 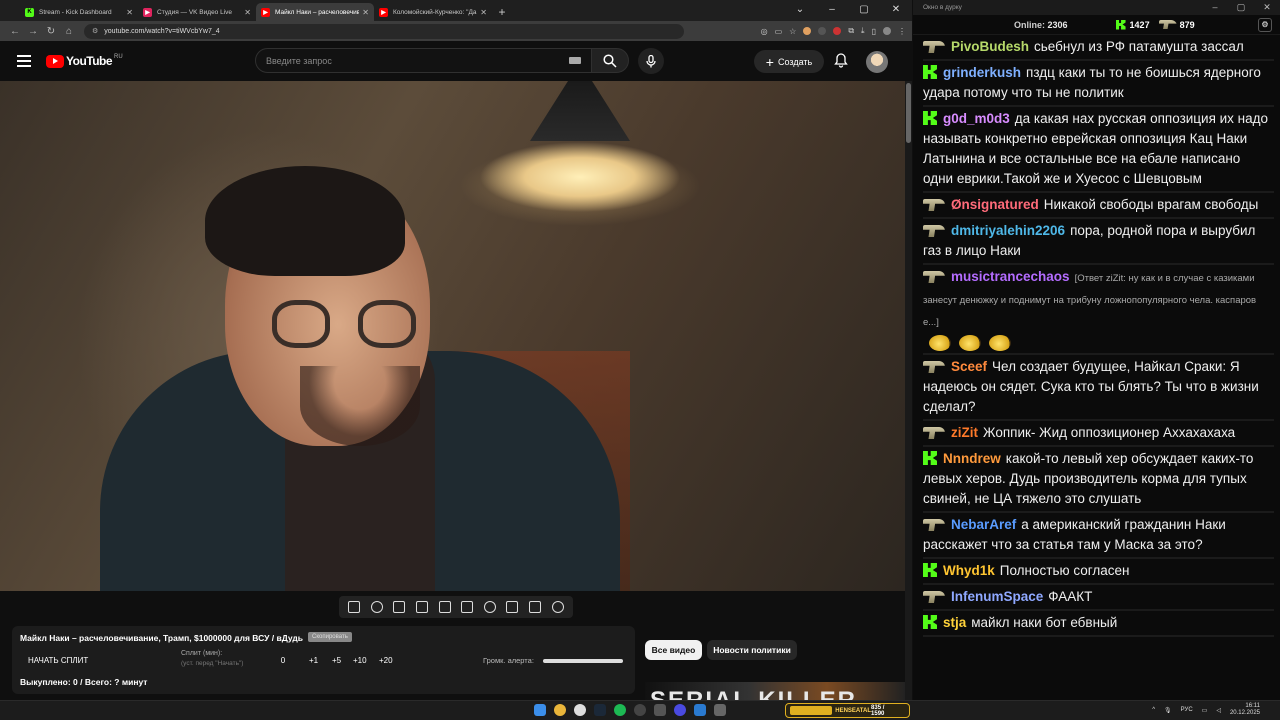 I want to click on screenshot-camera-icon, so click(x=535, y=607).